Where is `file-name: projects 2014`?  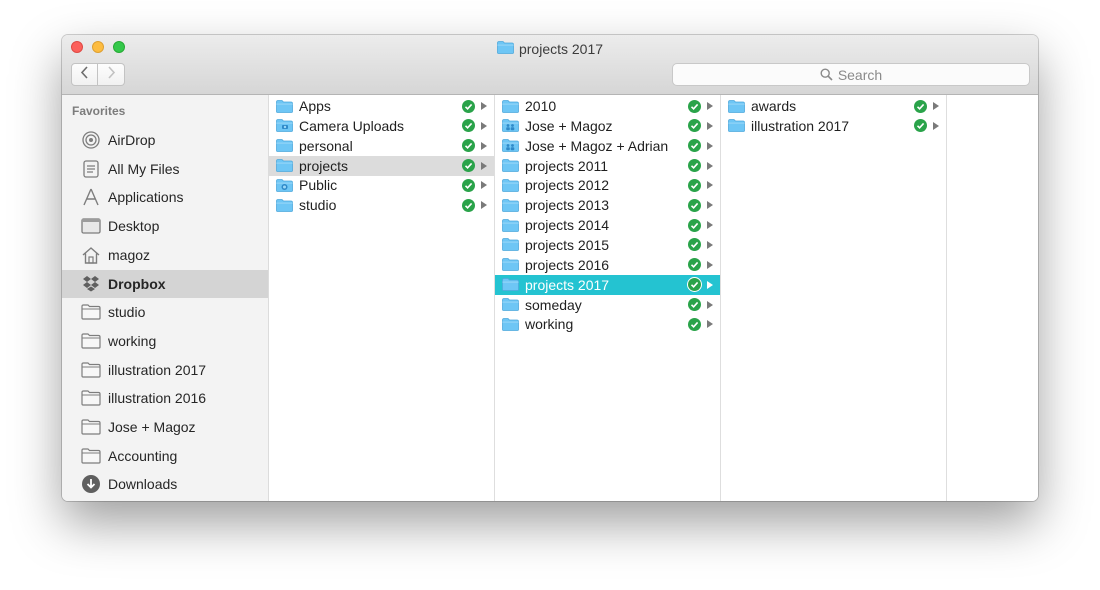
file-name: projects 2014 is located at coordinates (567, 225).